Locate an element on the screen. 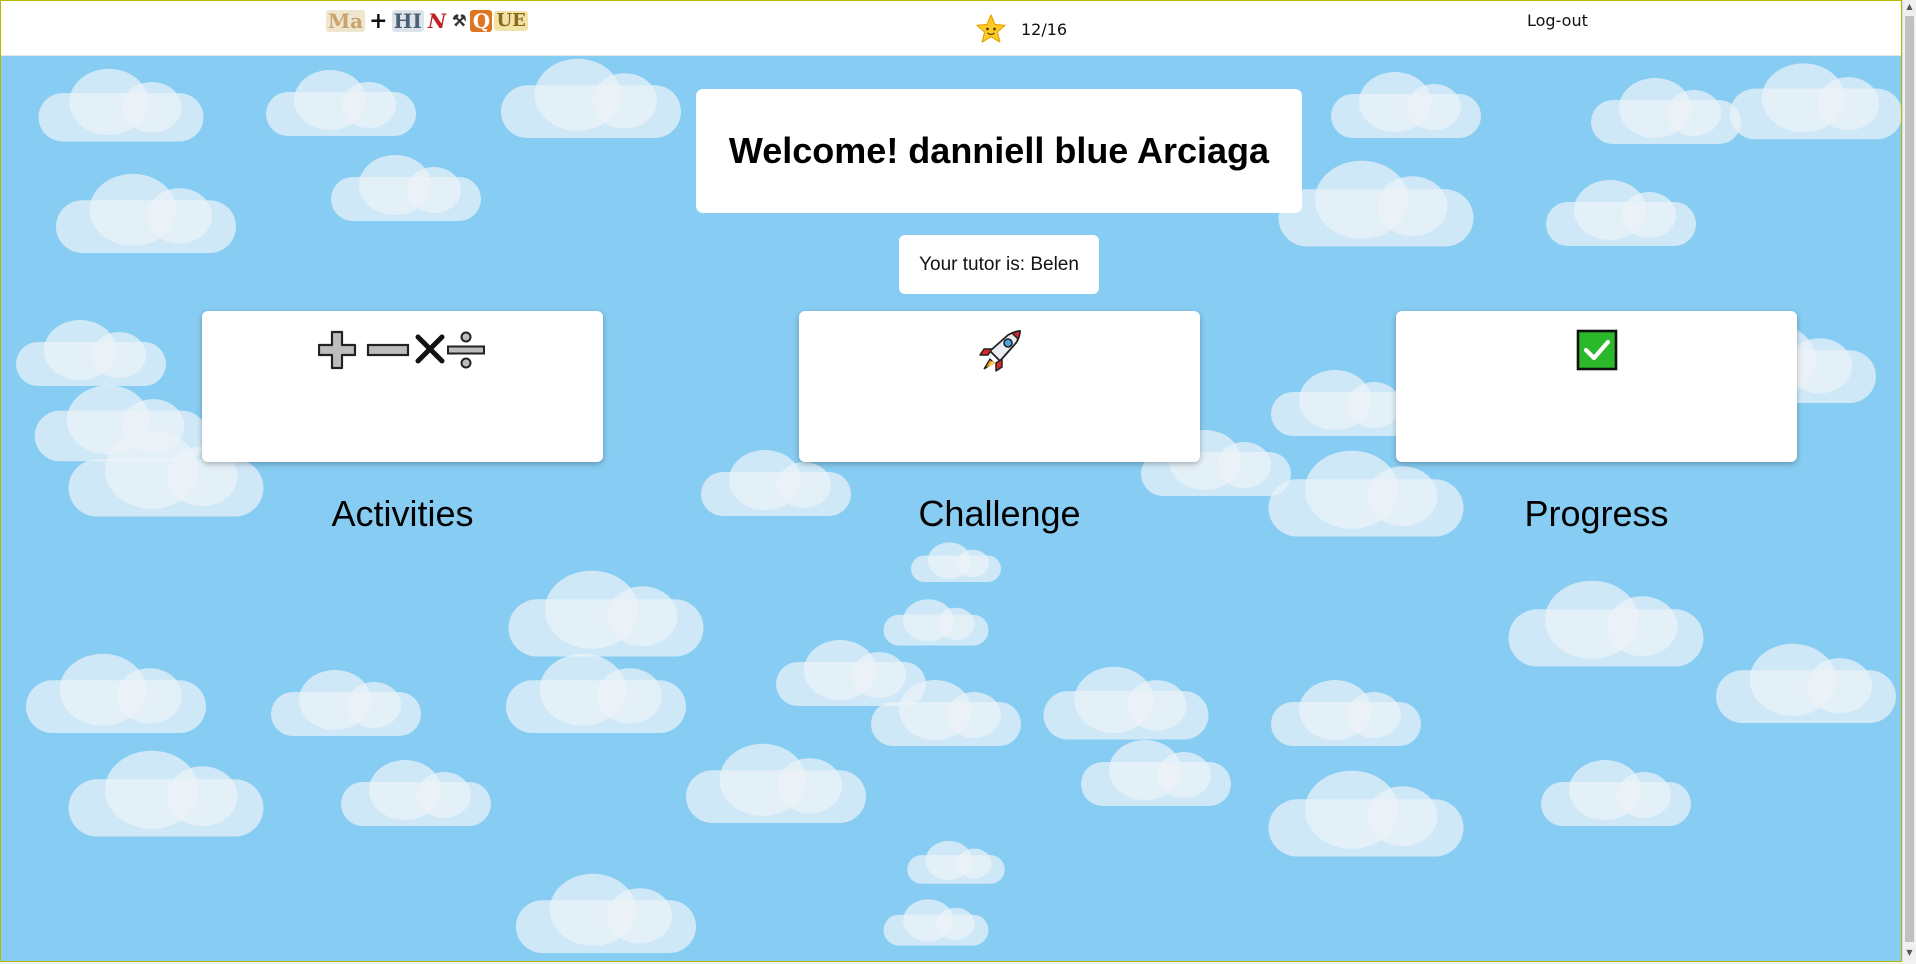  star-icon is located at coordinates (991, 29).